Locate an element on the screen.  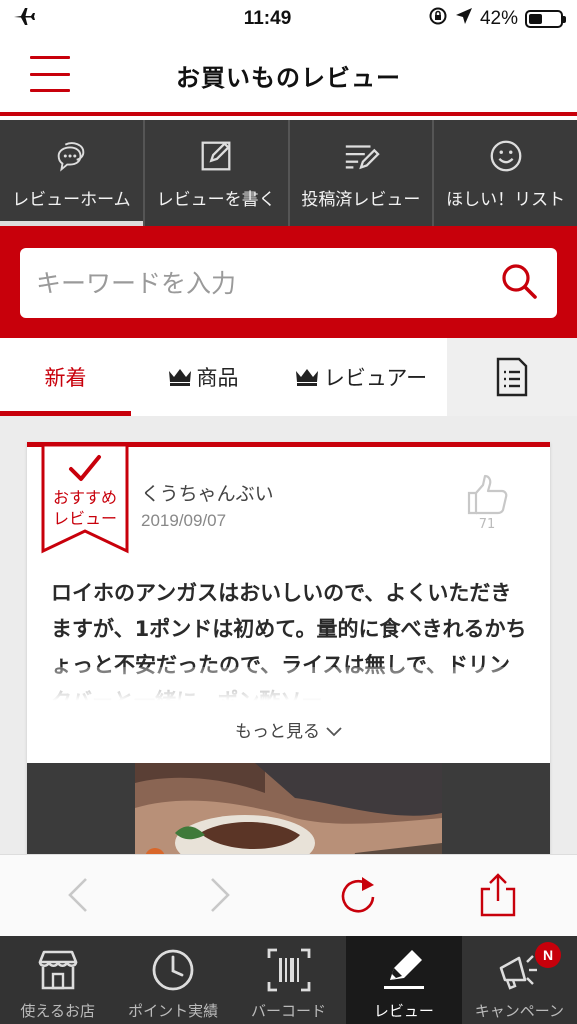
tab-label: 新着 is located at coordinates (65, 378).